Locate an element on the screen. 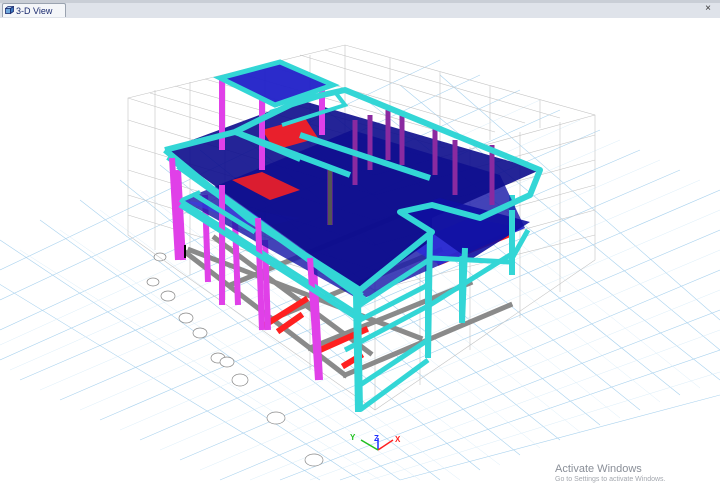  z-axis-label: Z is located at coordinates (376, 438).